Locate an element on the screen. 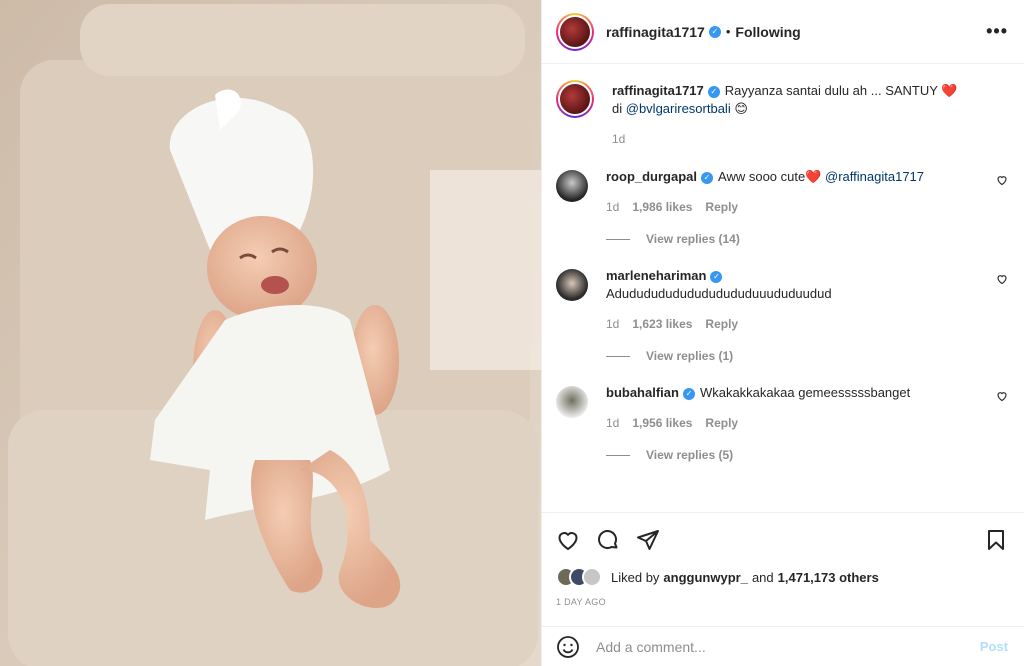 This screenshot has height=666, width=1024. comment-icon is located at coordinates (608, 540).